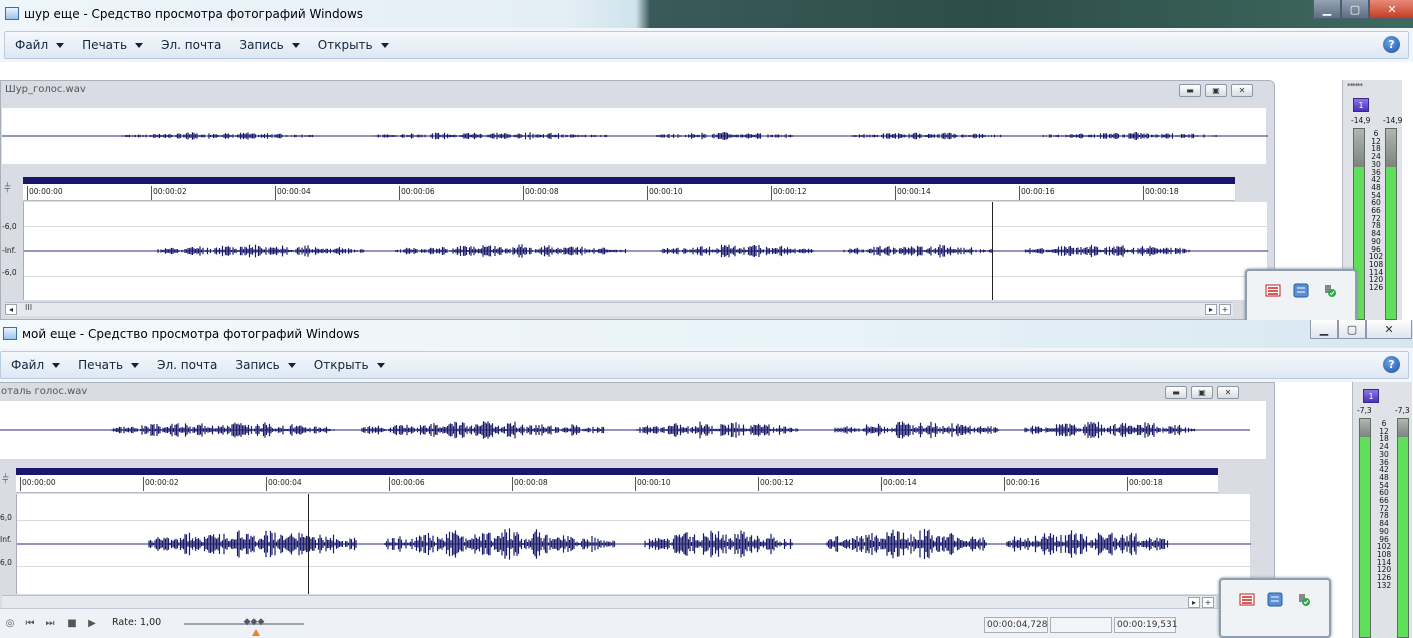 The height and width of the screenshot is (638, 1413). Describe the element at coordinates (619, 309) in the screenshot. I see `horizontal-scrollbar: ◂ III ▸ +` at that location.